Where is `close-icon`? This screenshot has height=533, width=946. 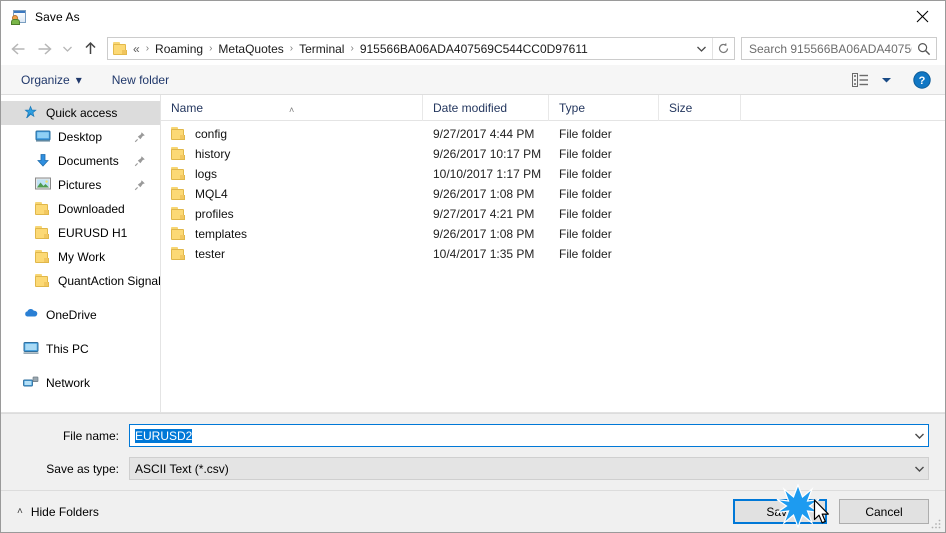
close-icon is located at coordinates (922, 16).